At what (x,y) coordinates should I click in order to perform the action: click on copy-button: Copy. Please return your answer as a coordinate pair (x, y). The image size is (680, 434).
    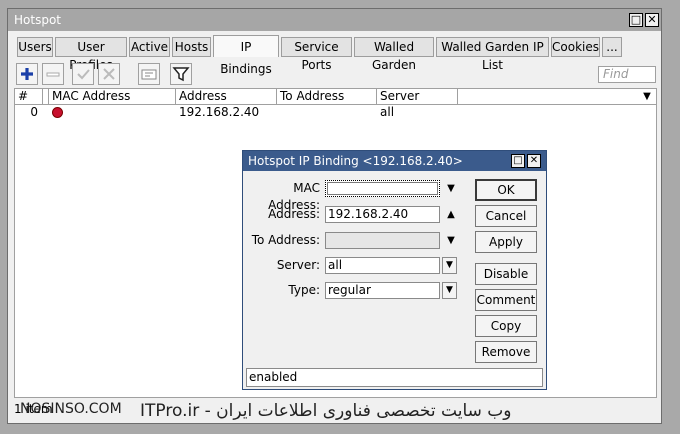
    Looking at the image, I should click on (506, 326).